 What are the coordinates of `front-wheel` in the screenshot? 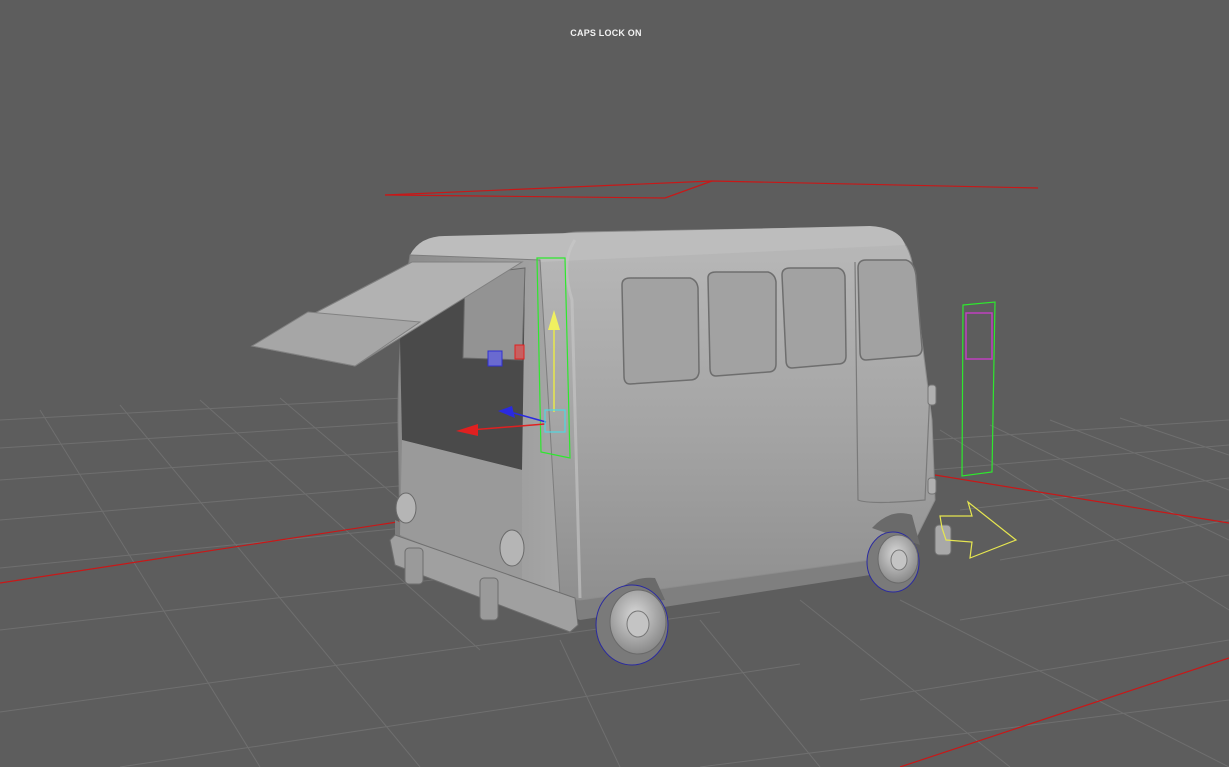 It's located at (893, 562).